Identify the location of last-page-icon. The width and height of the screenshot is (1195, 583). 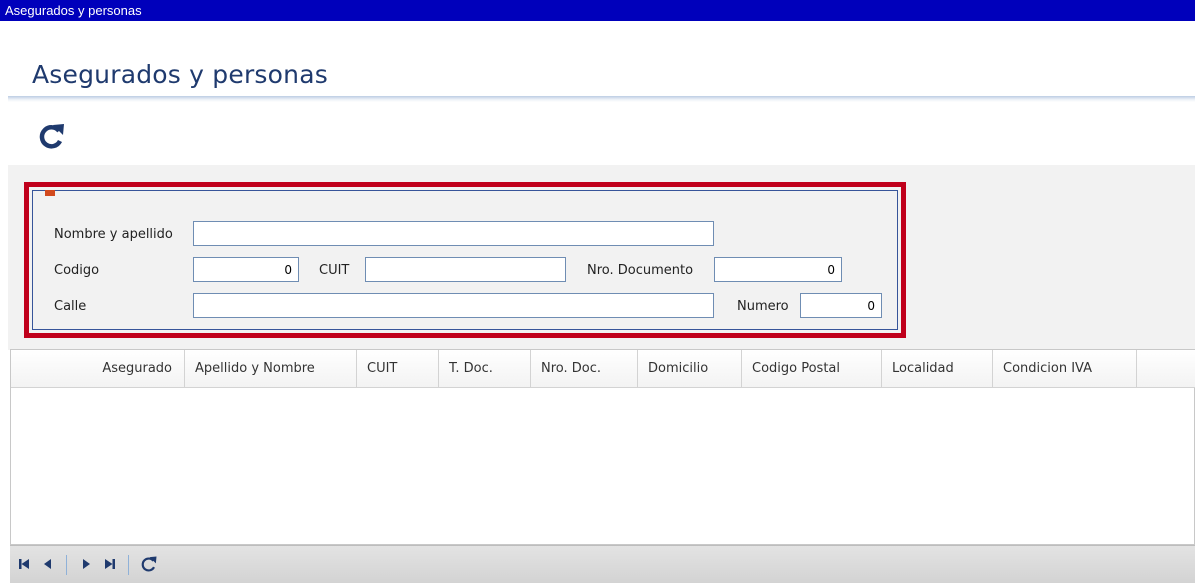
(110, 564).